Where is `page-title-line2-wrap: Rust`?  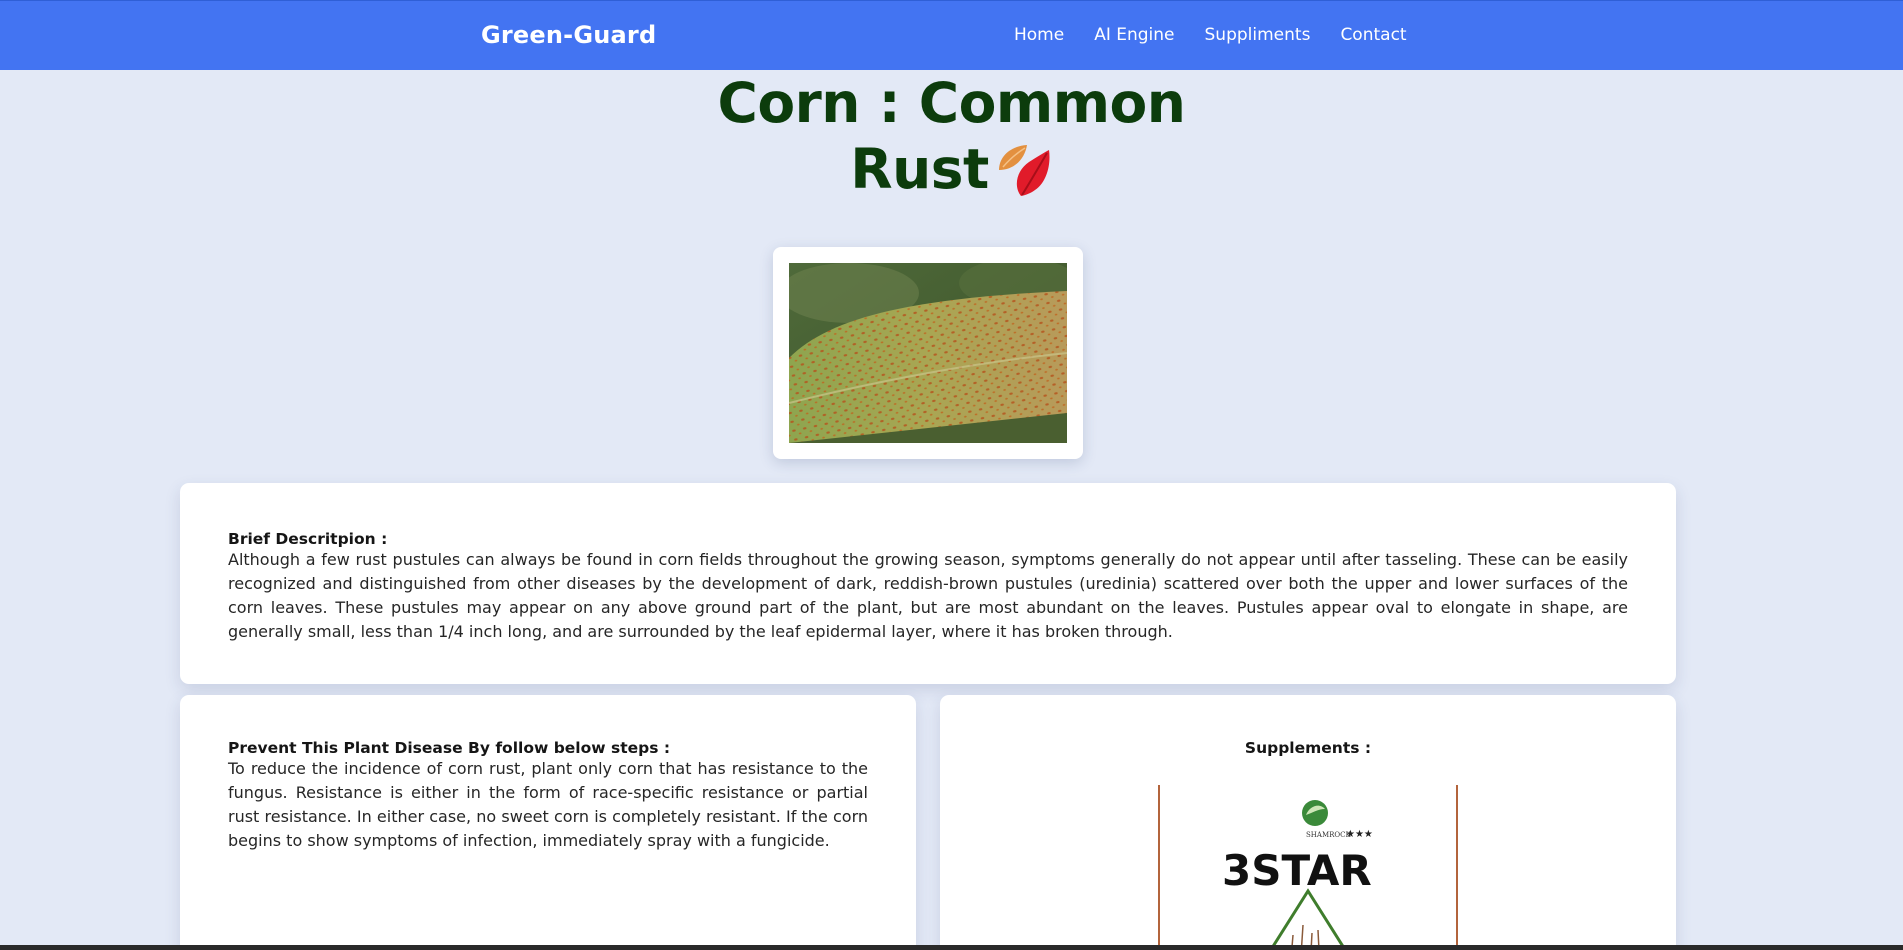
page-title-line2-wrap: Rust is located at coordinates (951, 174).